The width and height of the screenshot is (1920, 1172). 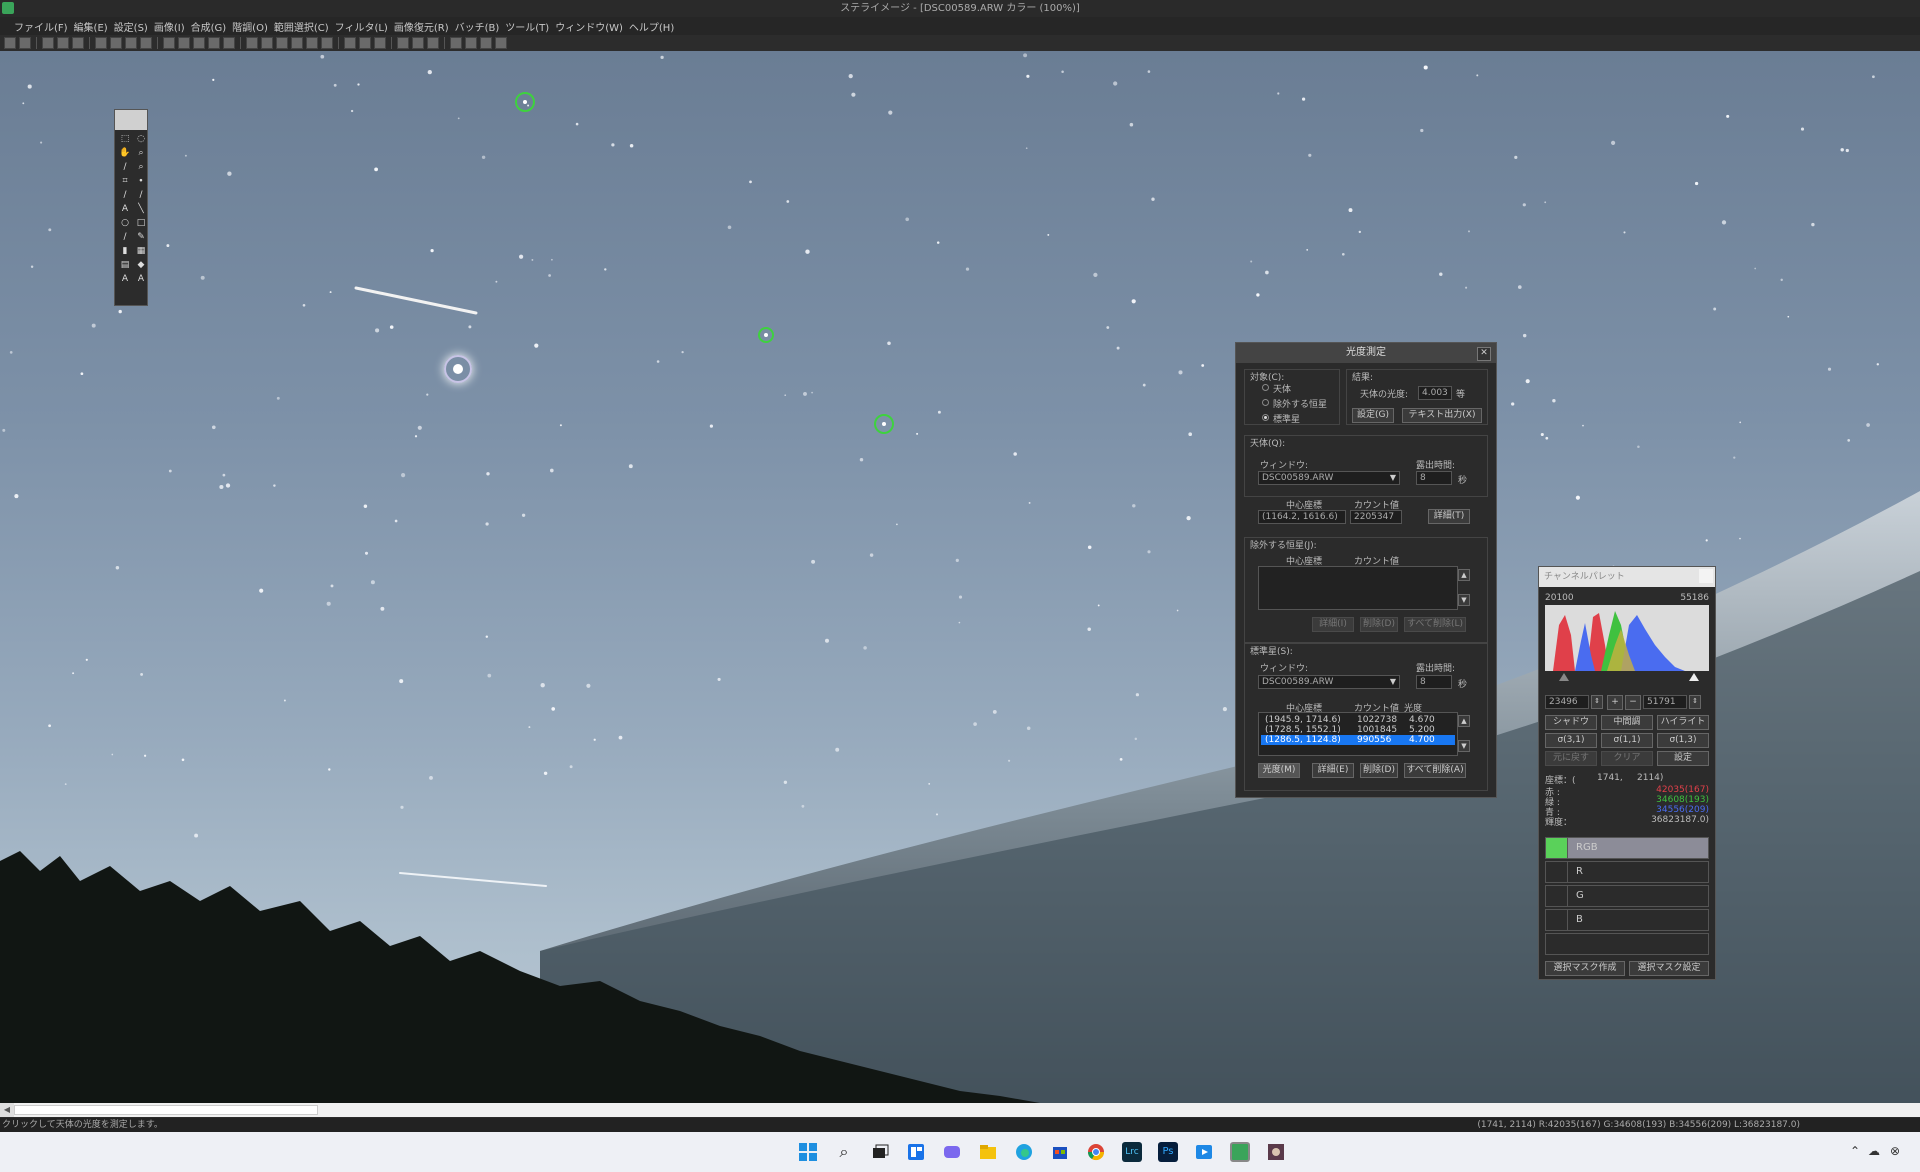 What do you see at coordinates (1024, 1152) in the screenshot?
I see `edge-icon` at bounding box center [1024, 1152].